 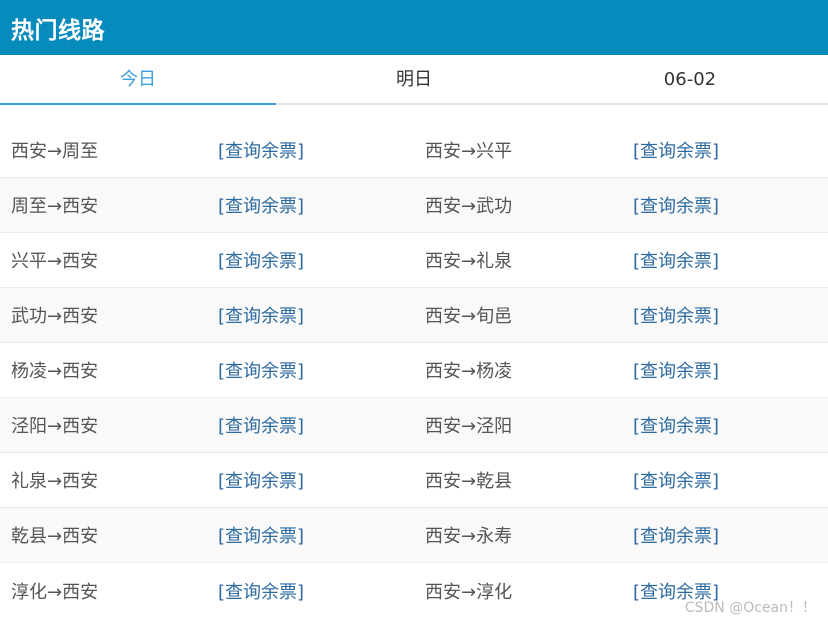 What do you see at coordinates (690, 79) in the screenshot?
I see `tab-date: 06-02` at bounding box center [690, 79].